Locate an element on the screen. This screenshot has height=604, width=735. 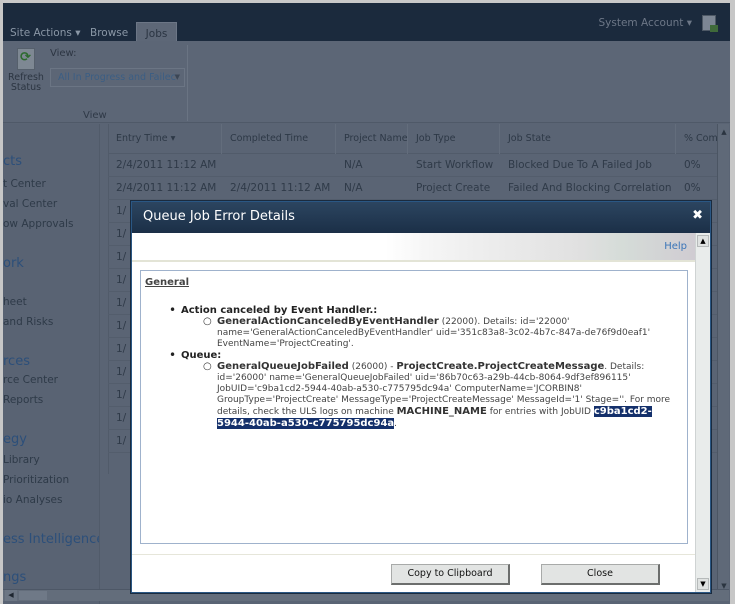
scroll-left-icon: ◀ is located at coordinates (11, 595).